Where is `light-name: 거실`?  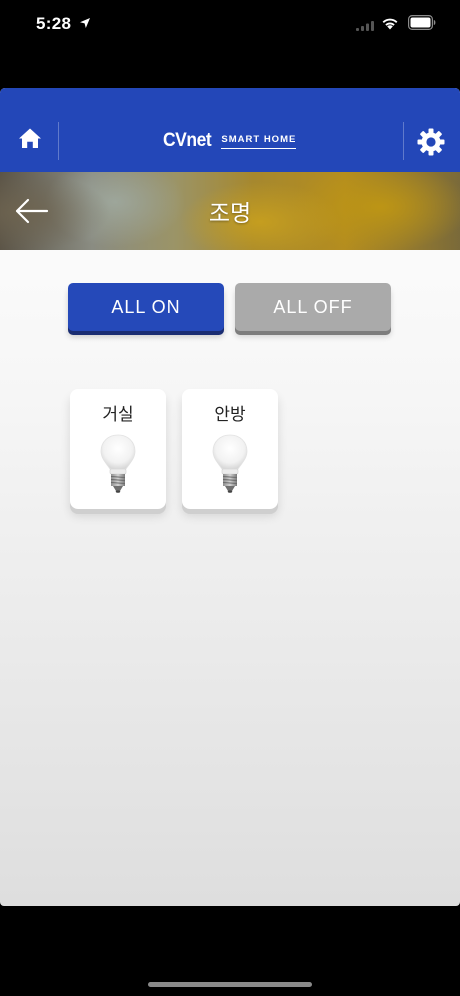
light-name: 거실 is located at coordinates (118, 415).